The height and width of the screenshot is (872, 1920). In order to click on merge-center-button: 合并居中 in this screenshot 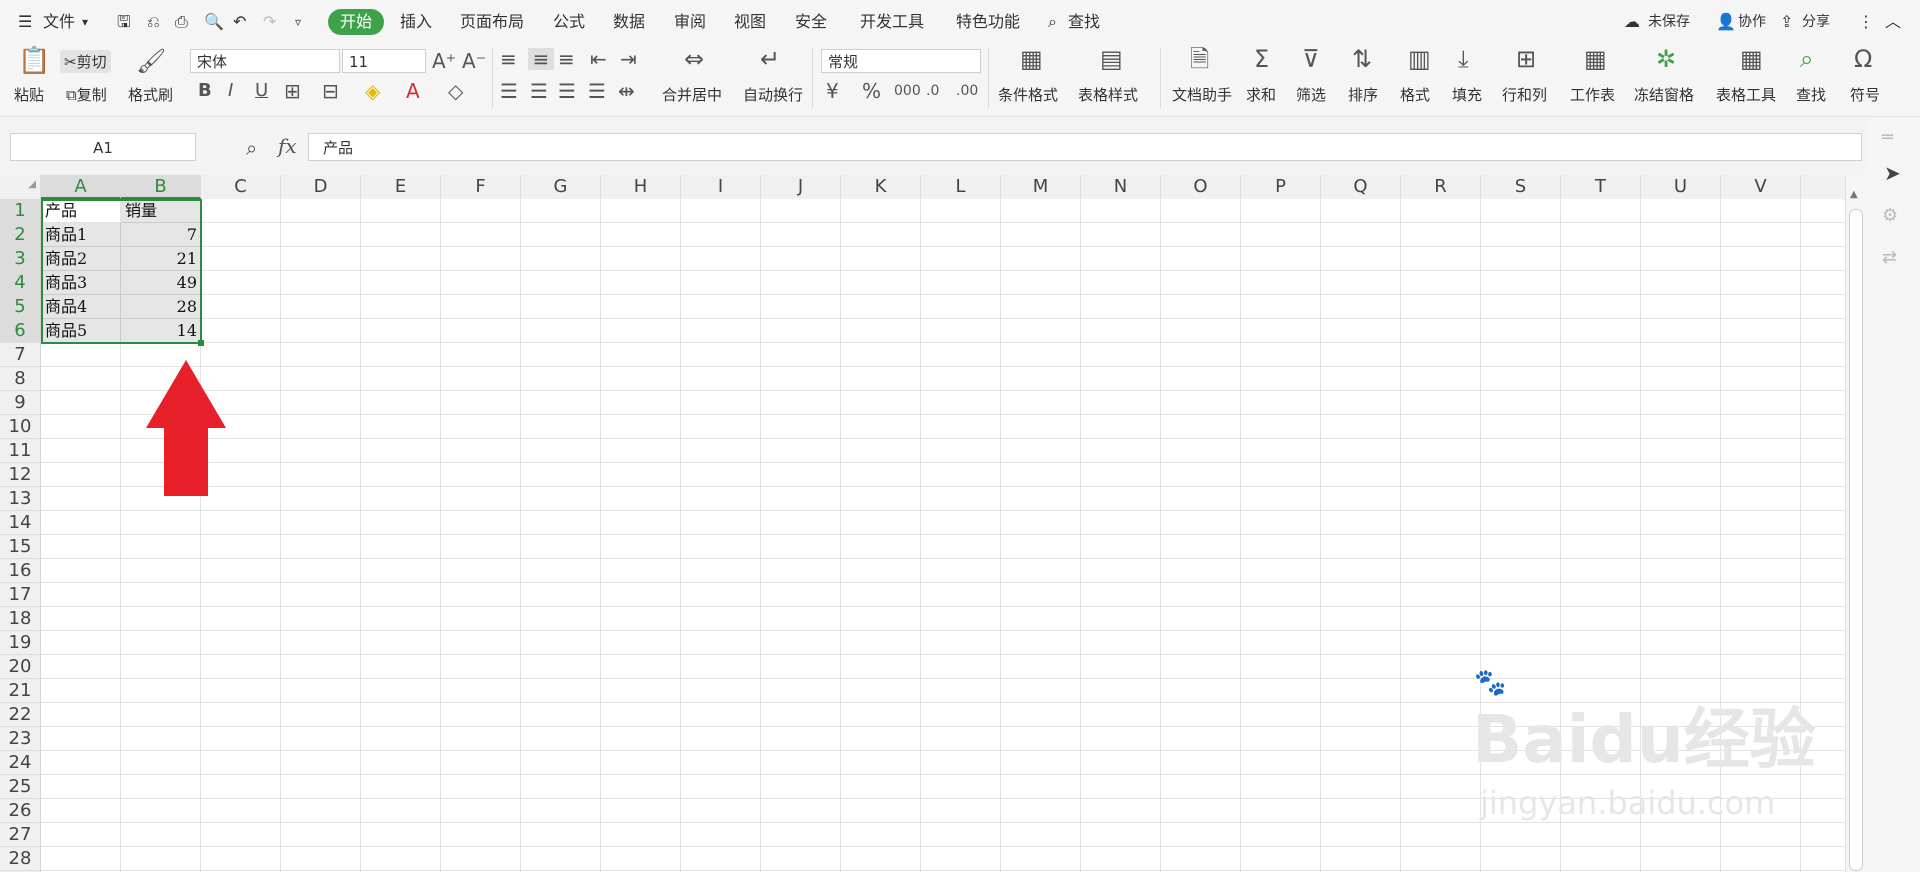, I will do `click(692, 94)`.